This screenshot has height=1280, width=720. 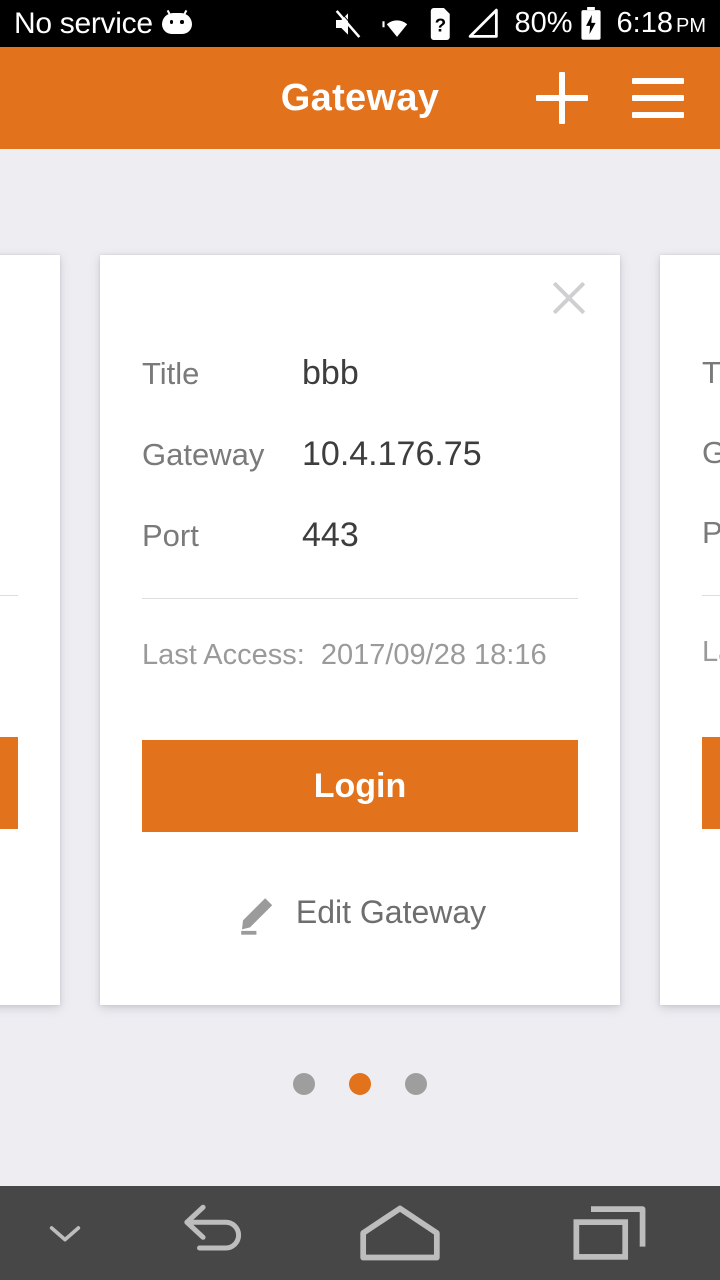 I want to click on status-bar-left: No service, so click(x=103, y=23).